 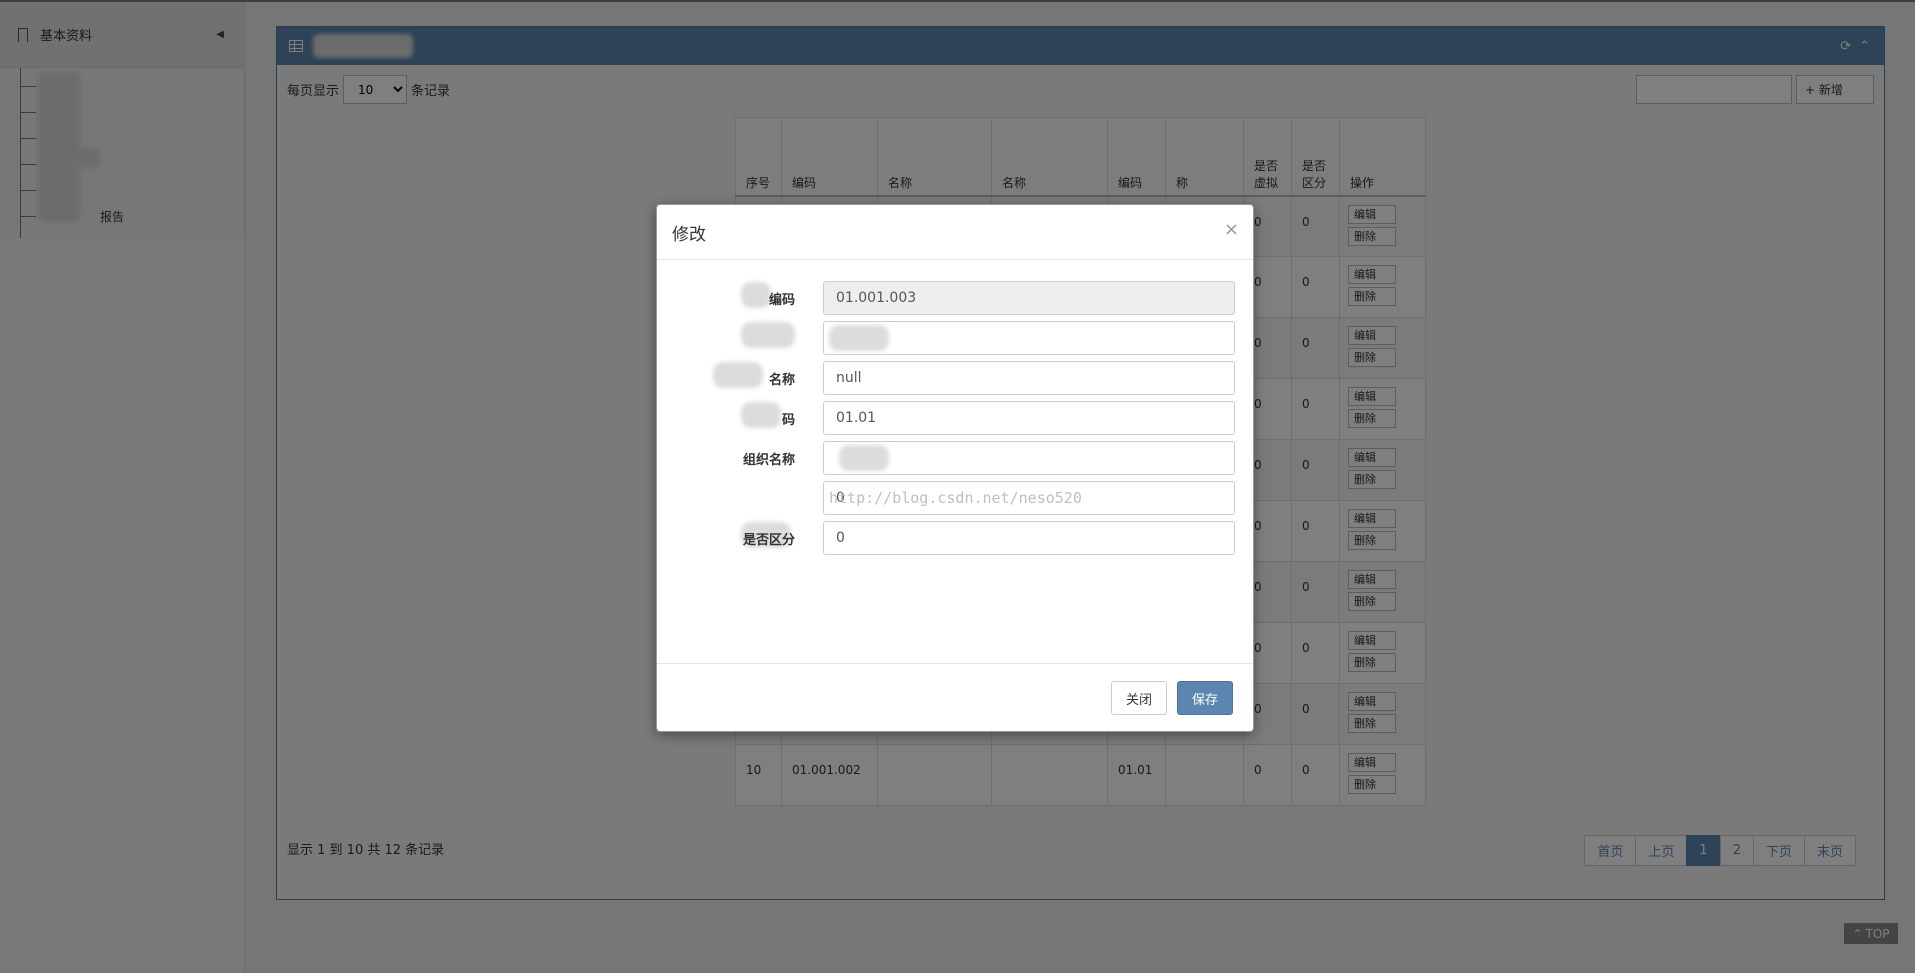 I want to click on form-row: 组织名称, so click(x=956, y=458).